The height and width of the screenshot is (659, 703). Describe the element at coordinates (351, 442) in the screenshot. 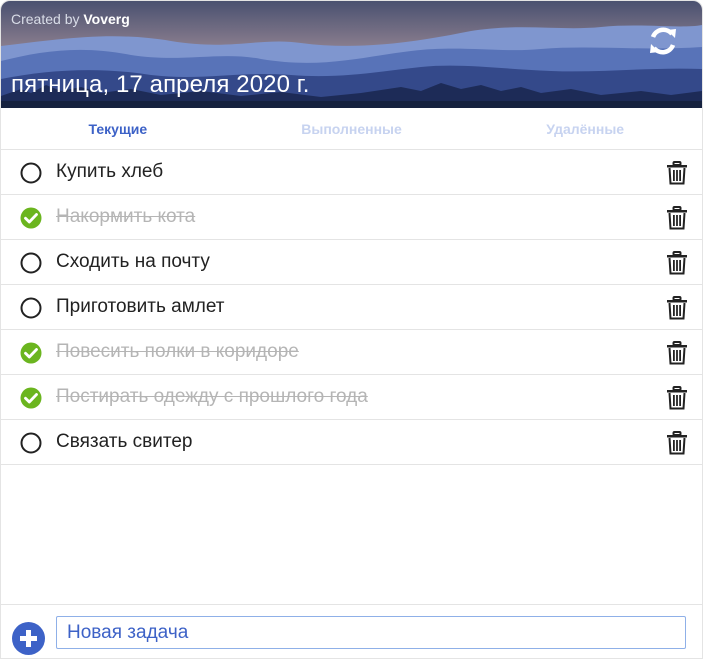

I see `task-row: Связать свитер` at that location.